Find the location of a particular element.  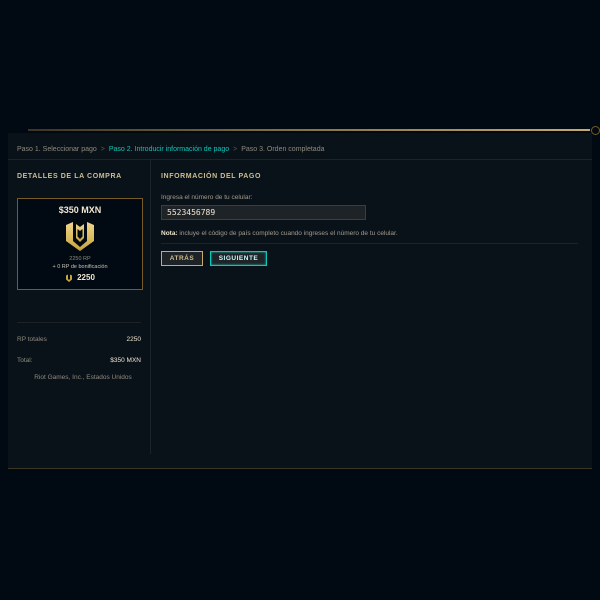

header-gold-line is located at coordinates (309, 130).